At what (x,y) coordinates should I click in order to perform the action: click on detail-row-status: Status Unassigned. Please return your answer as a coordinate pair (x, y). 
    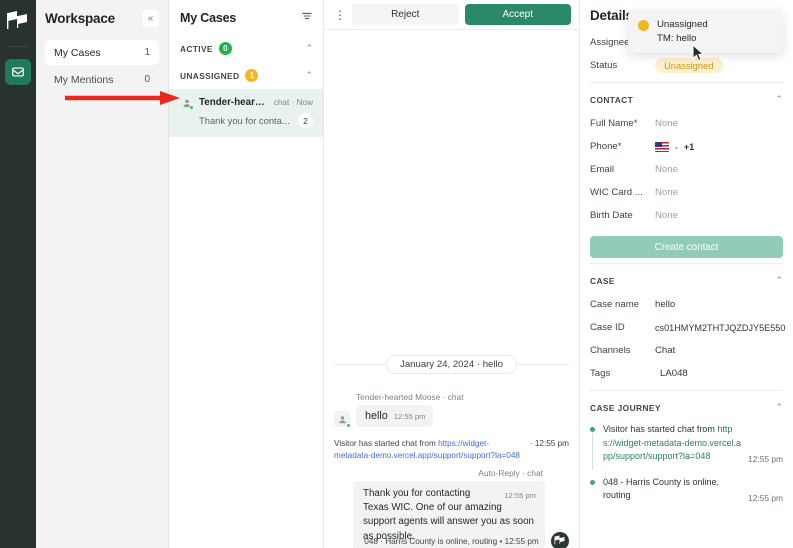
    Looking at the image, I should click on (686, 65).